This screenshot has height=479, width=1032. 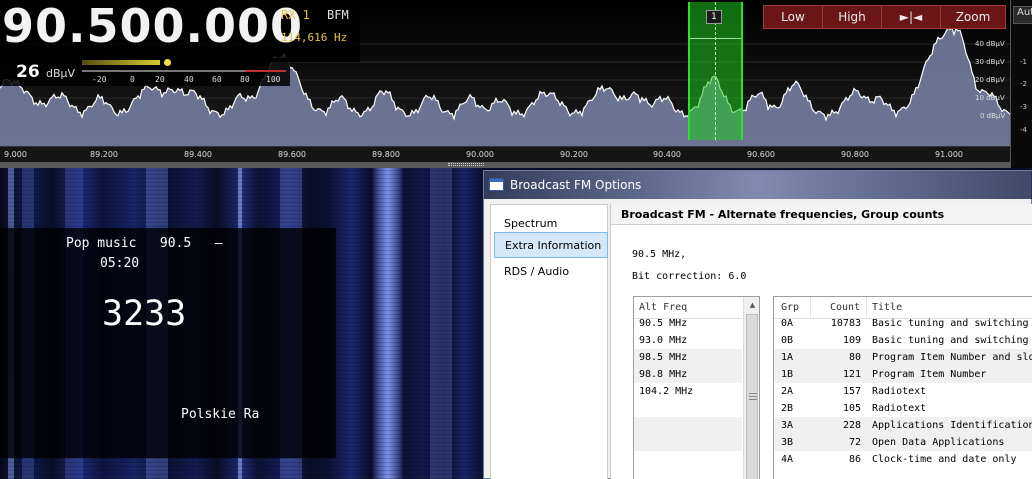 I want to click on signal-meter: 26 dBµV -20 0 20 40 60 80 100, so click(x=145, y=72).